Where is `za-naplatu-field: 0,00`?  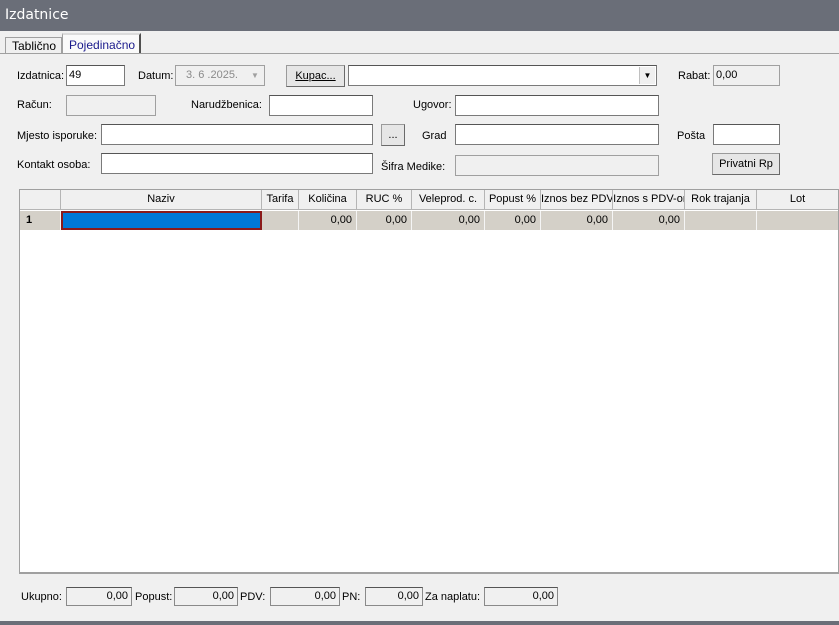
za-naplatu-field: 0,00 is located at coordinates (521, 596).